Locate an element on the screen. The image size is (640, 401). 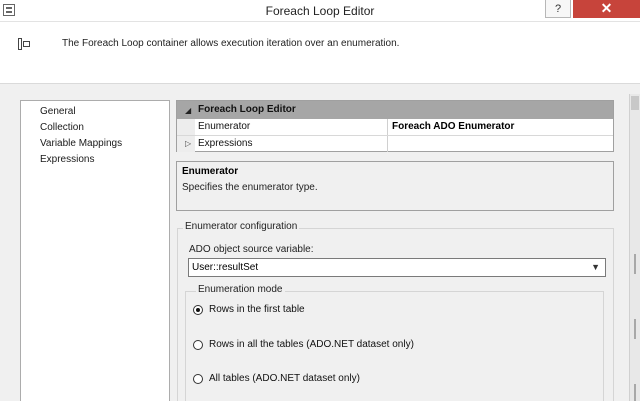
nav-item-general: General is located at coordinates (104, 112).